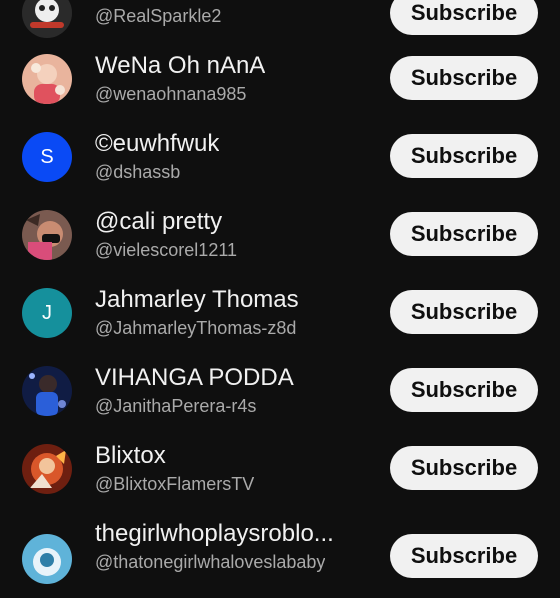 The width and height of the screenshot is (560, 598). I want to click on channel-name: Jahmarley Thomas, so click(197, 299).